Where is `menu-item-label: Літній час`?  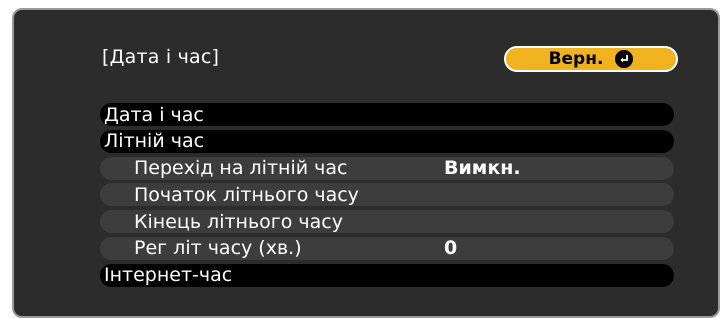 menu-item-label: Літній час is located at coordinates (154, 141).